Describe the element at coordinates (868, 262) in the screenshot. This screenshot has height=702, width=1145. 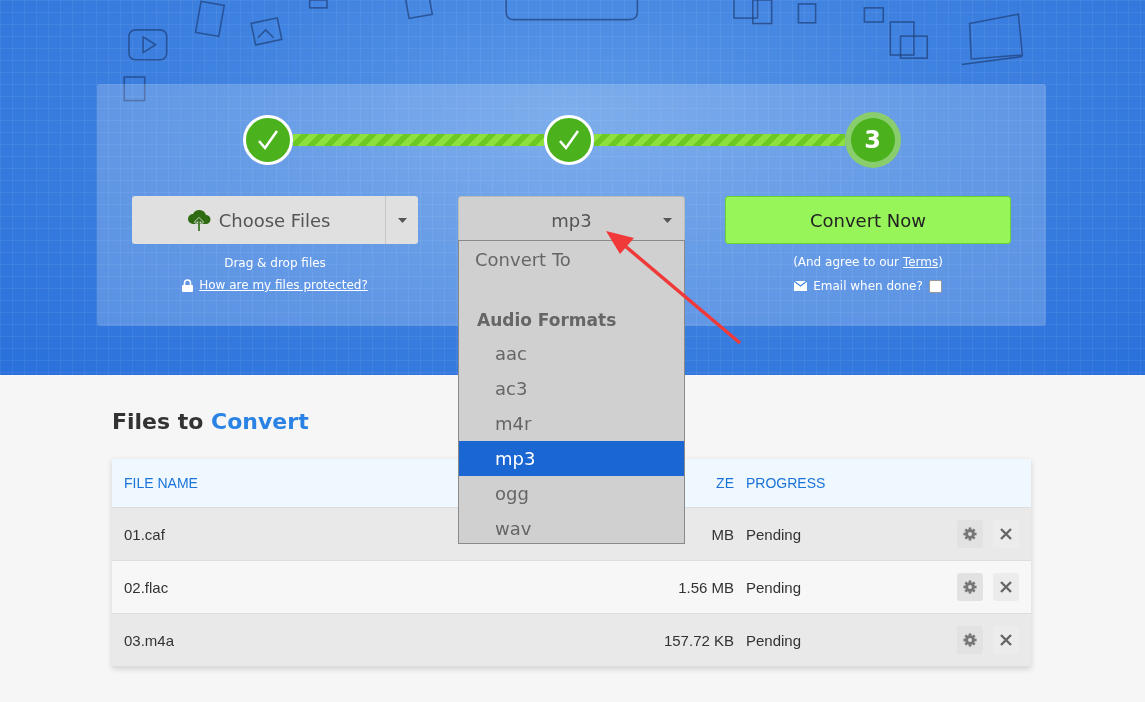
I see `terms-notice: (And agree to our Terms)` at that location.